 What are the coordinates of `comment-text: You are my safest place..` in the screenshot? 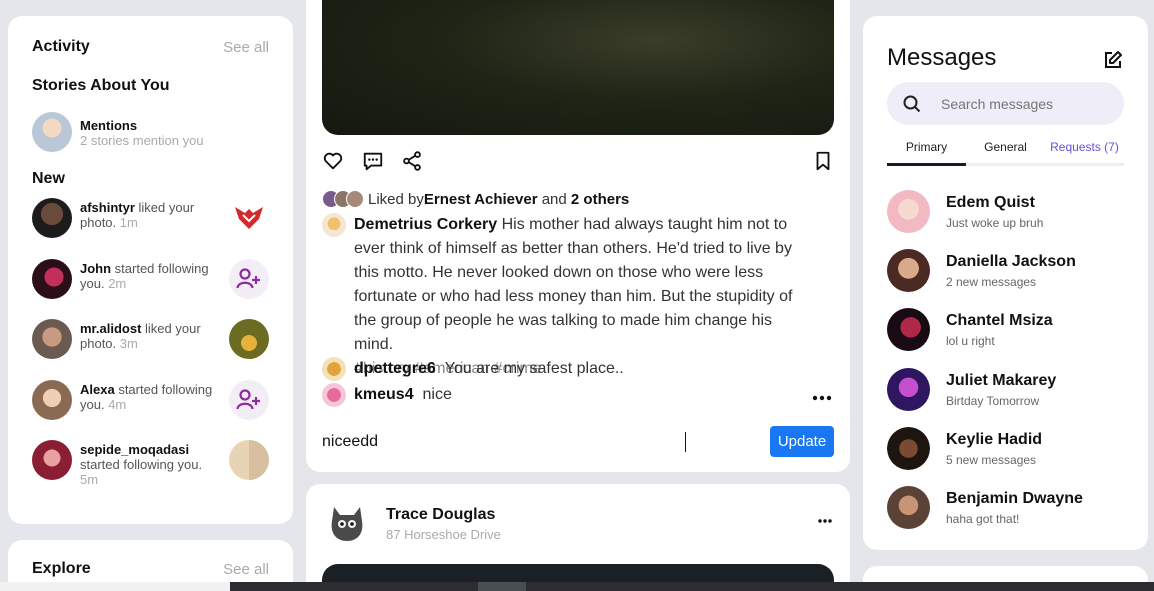 It's located at (534, 368).